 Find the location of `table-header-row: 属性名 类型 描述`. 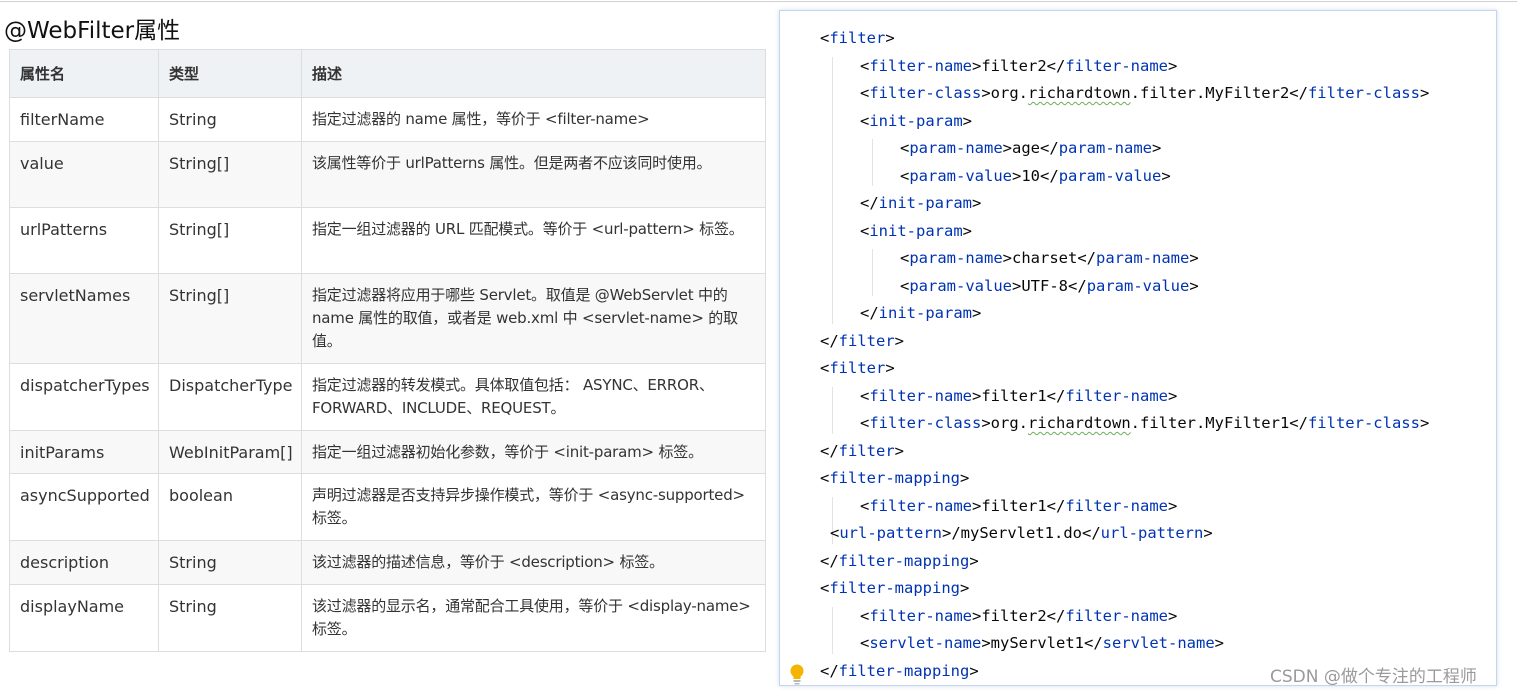

table-header-row: 属性名 类型 描述 is located at coordinates (387, 73).